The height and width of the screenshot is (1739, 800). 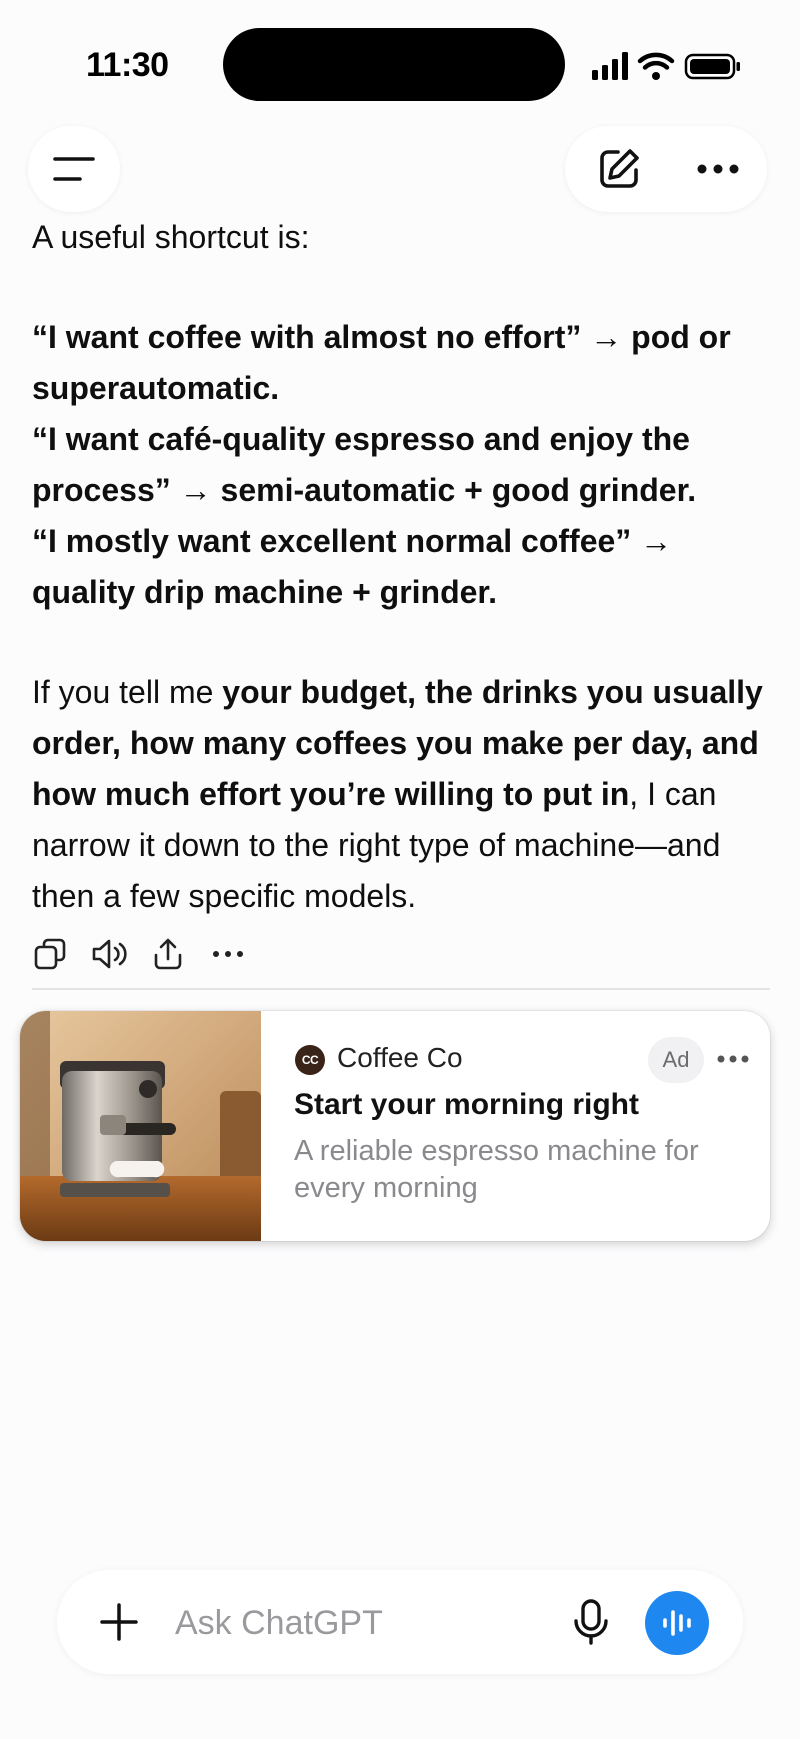 I want to click on read-aloud-button, so click(x=110, y=954).